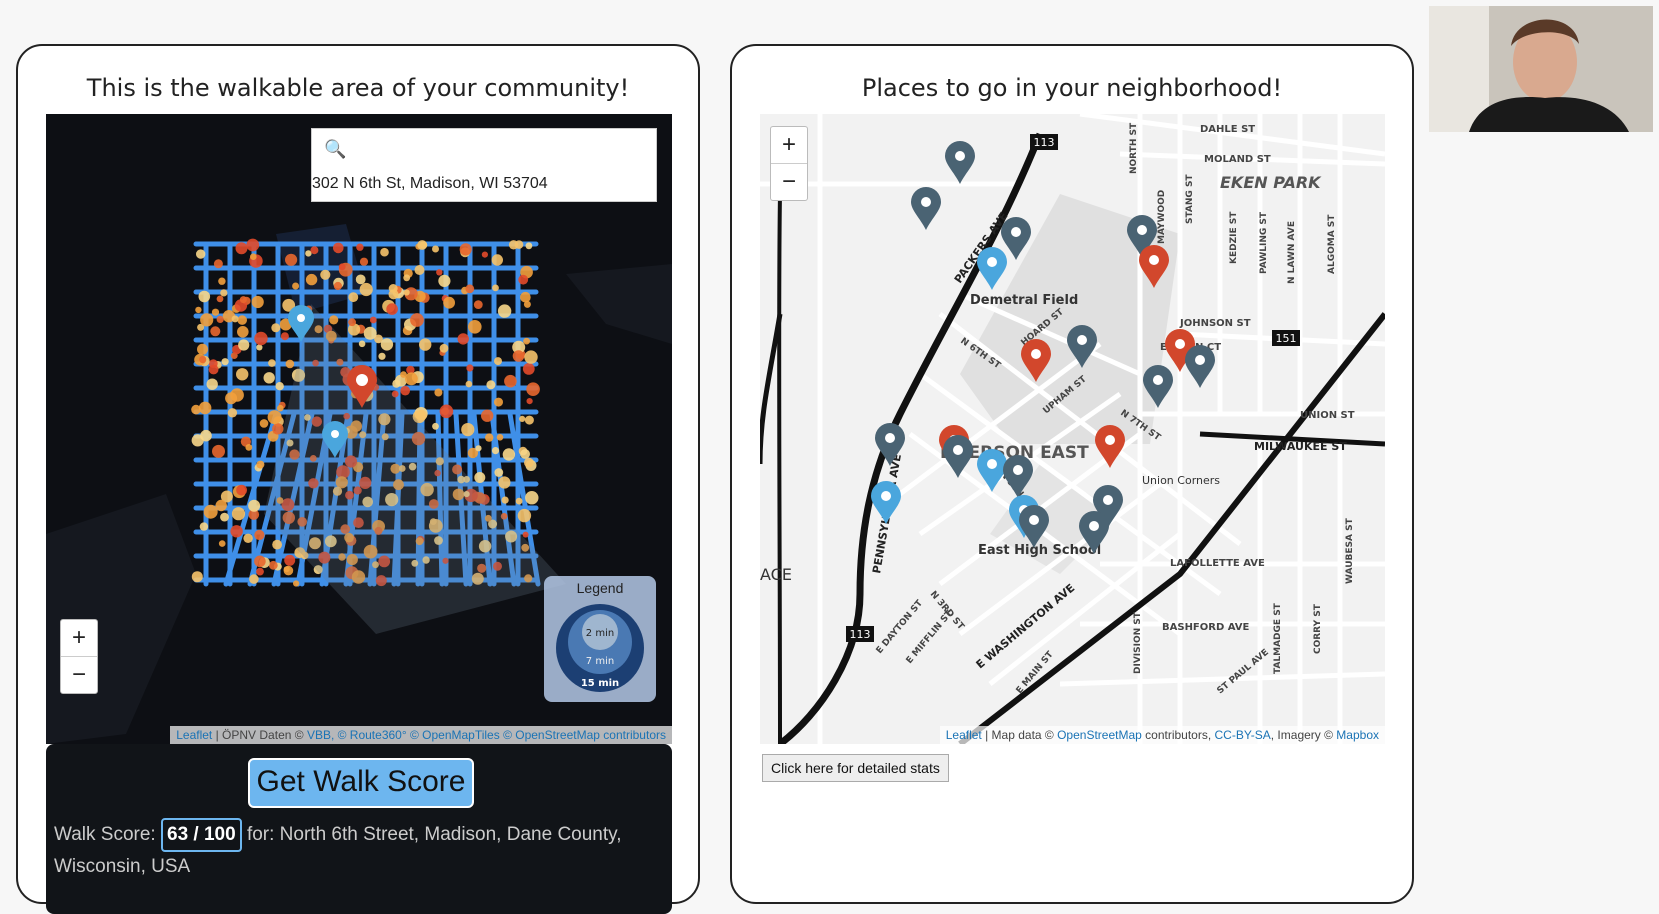  I want to click on webcam-video, so click(1541, 69).